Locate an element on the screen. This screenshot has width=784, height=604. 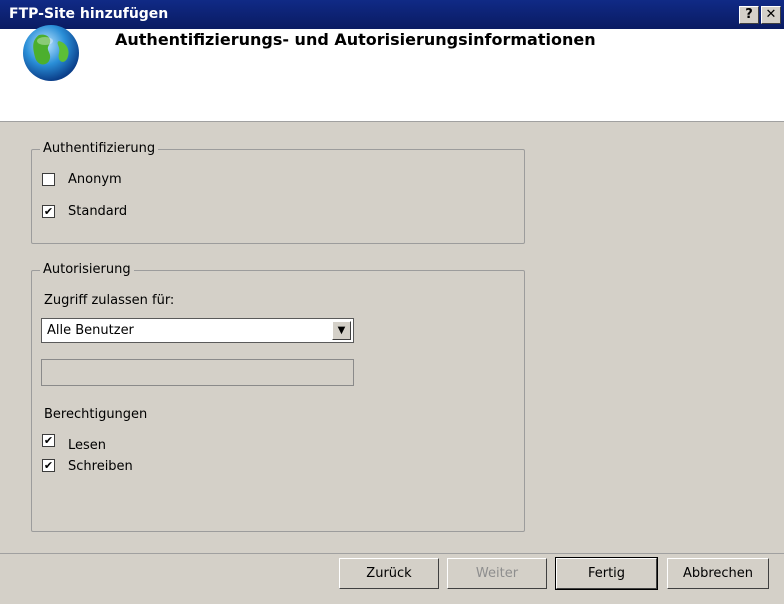
read-checkbox: ✔ is located at coordinates (48, 440).